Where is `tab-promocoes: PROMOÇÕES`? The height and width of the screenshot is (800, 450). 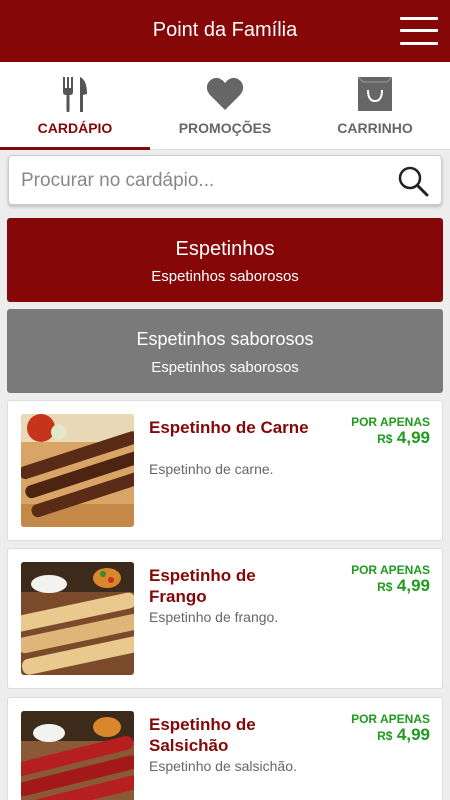
tab-promocoes: PROMOÇÕES is located at coordinates (225, 106).